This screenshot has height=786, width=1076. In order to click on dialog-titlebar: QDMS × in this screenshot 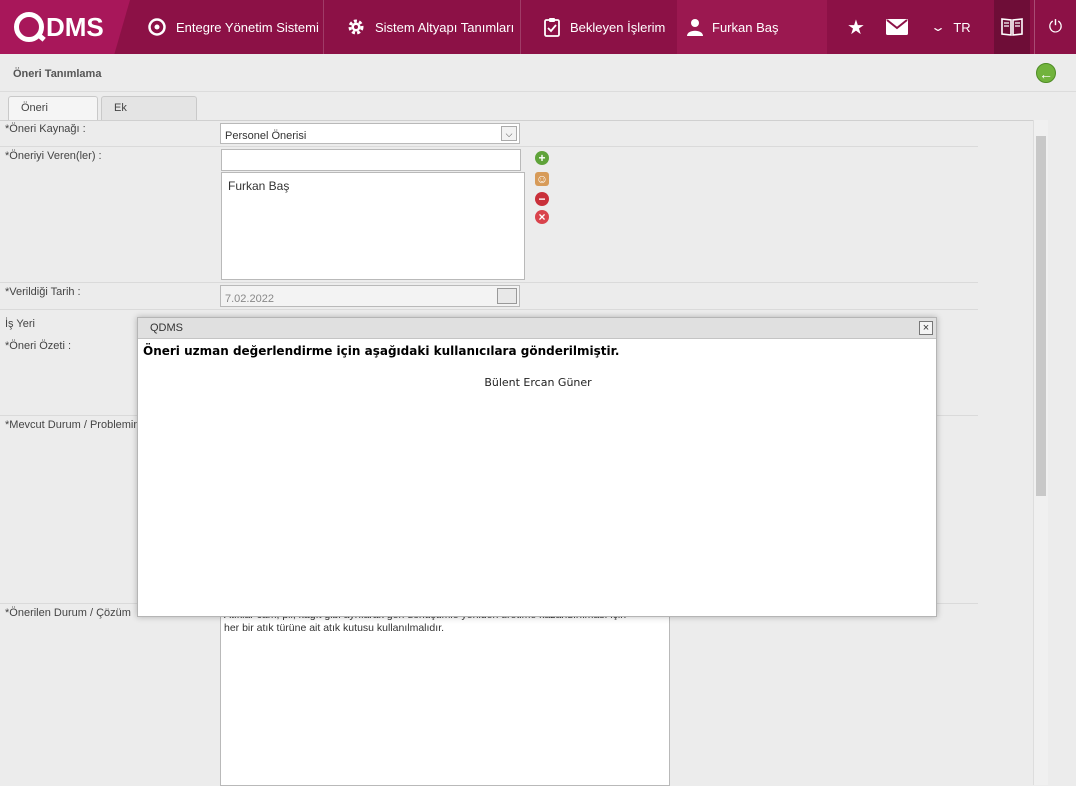, I will do `click(537, 328)`.